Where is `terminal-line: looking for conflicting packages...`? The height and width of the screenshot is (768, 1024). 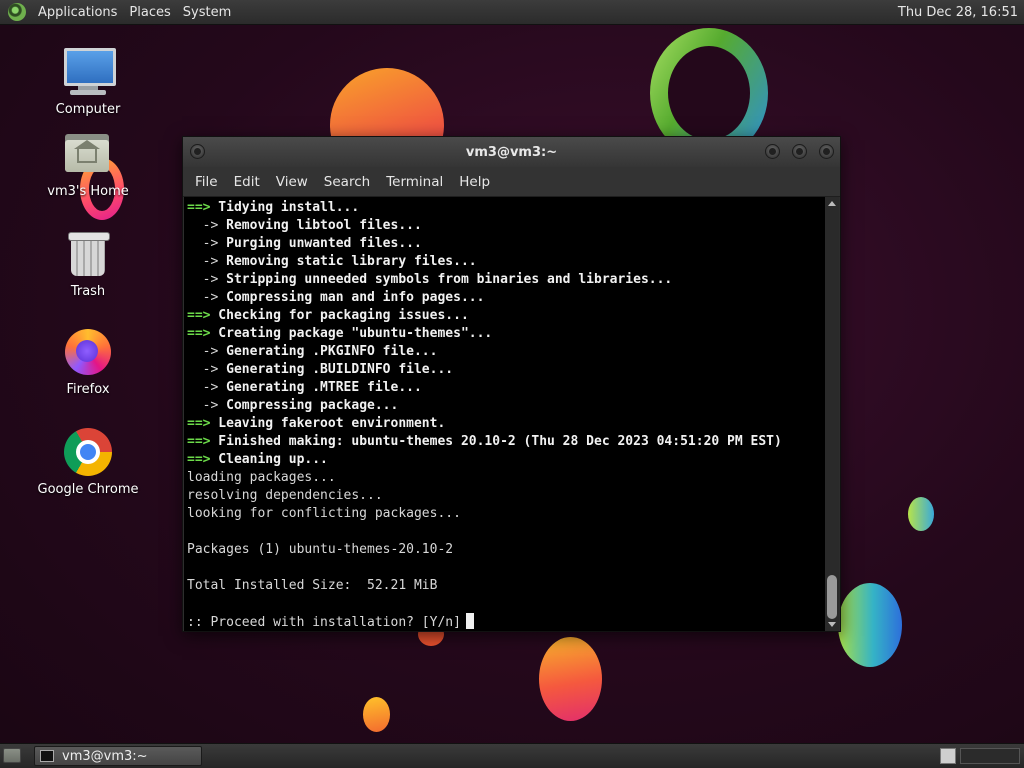 terminal-line: looking for conflicting packages... is located at coordinates (506, 514).